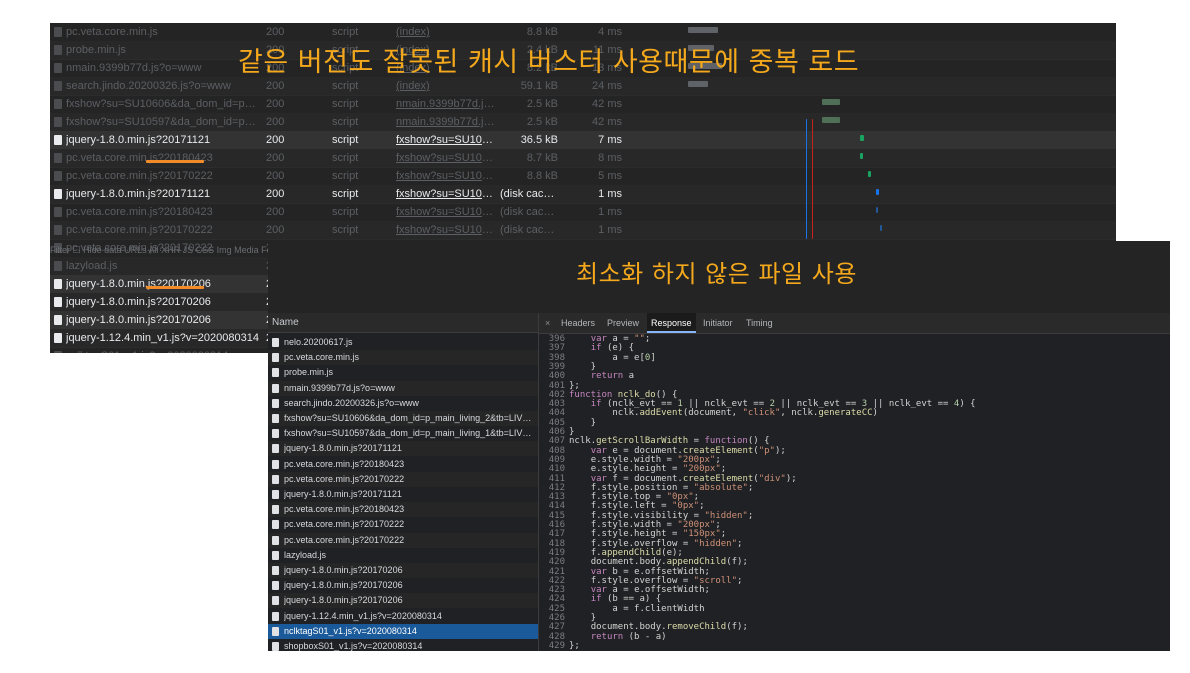 The width and height of the screenshot is (1190, 673). I want to click on cell-size: 59.1 kB, so click(539, 86).